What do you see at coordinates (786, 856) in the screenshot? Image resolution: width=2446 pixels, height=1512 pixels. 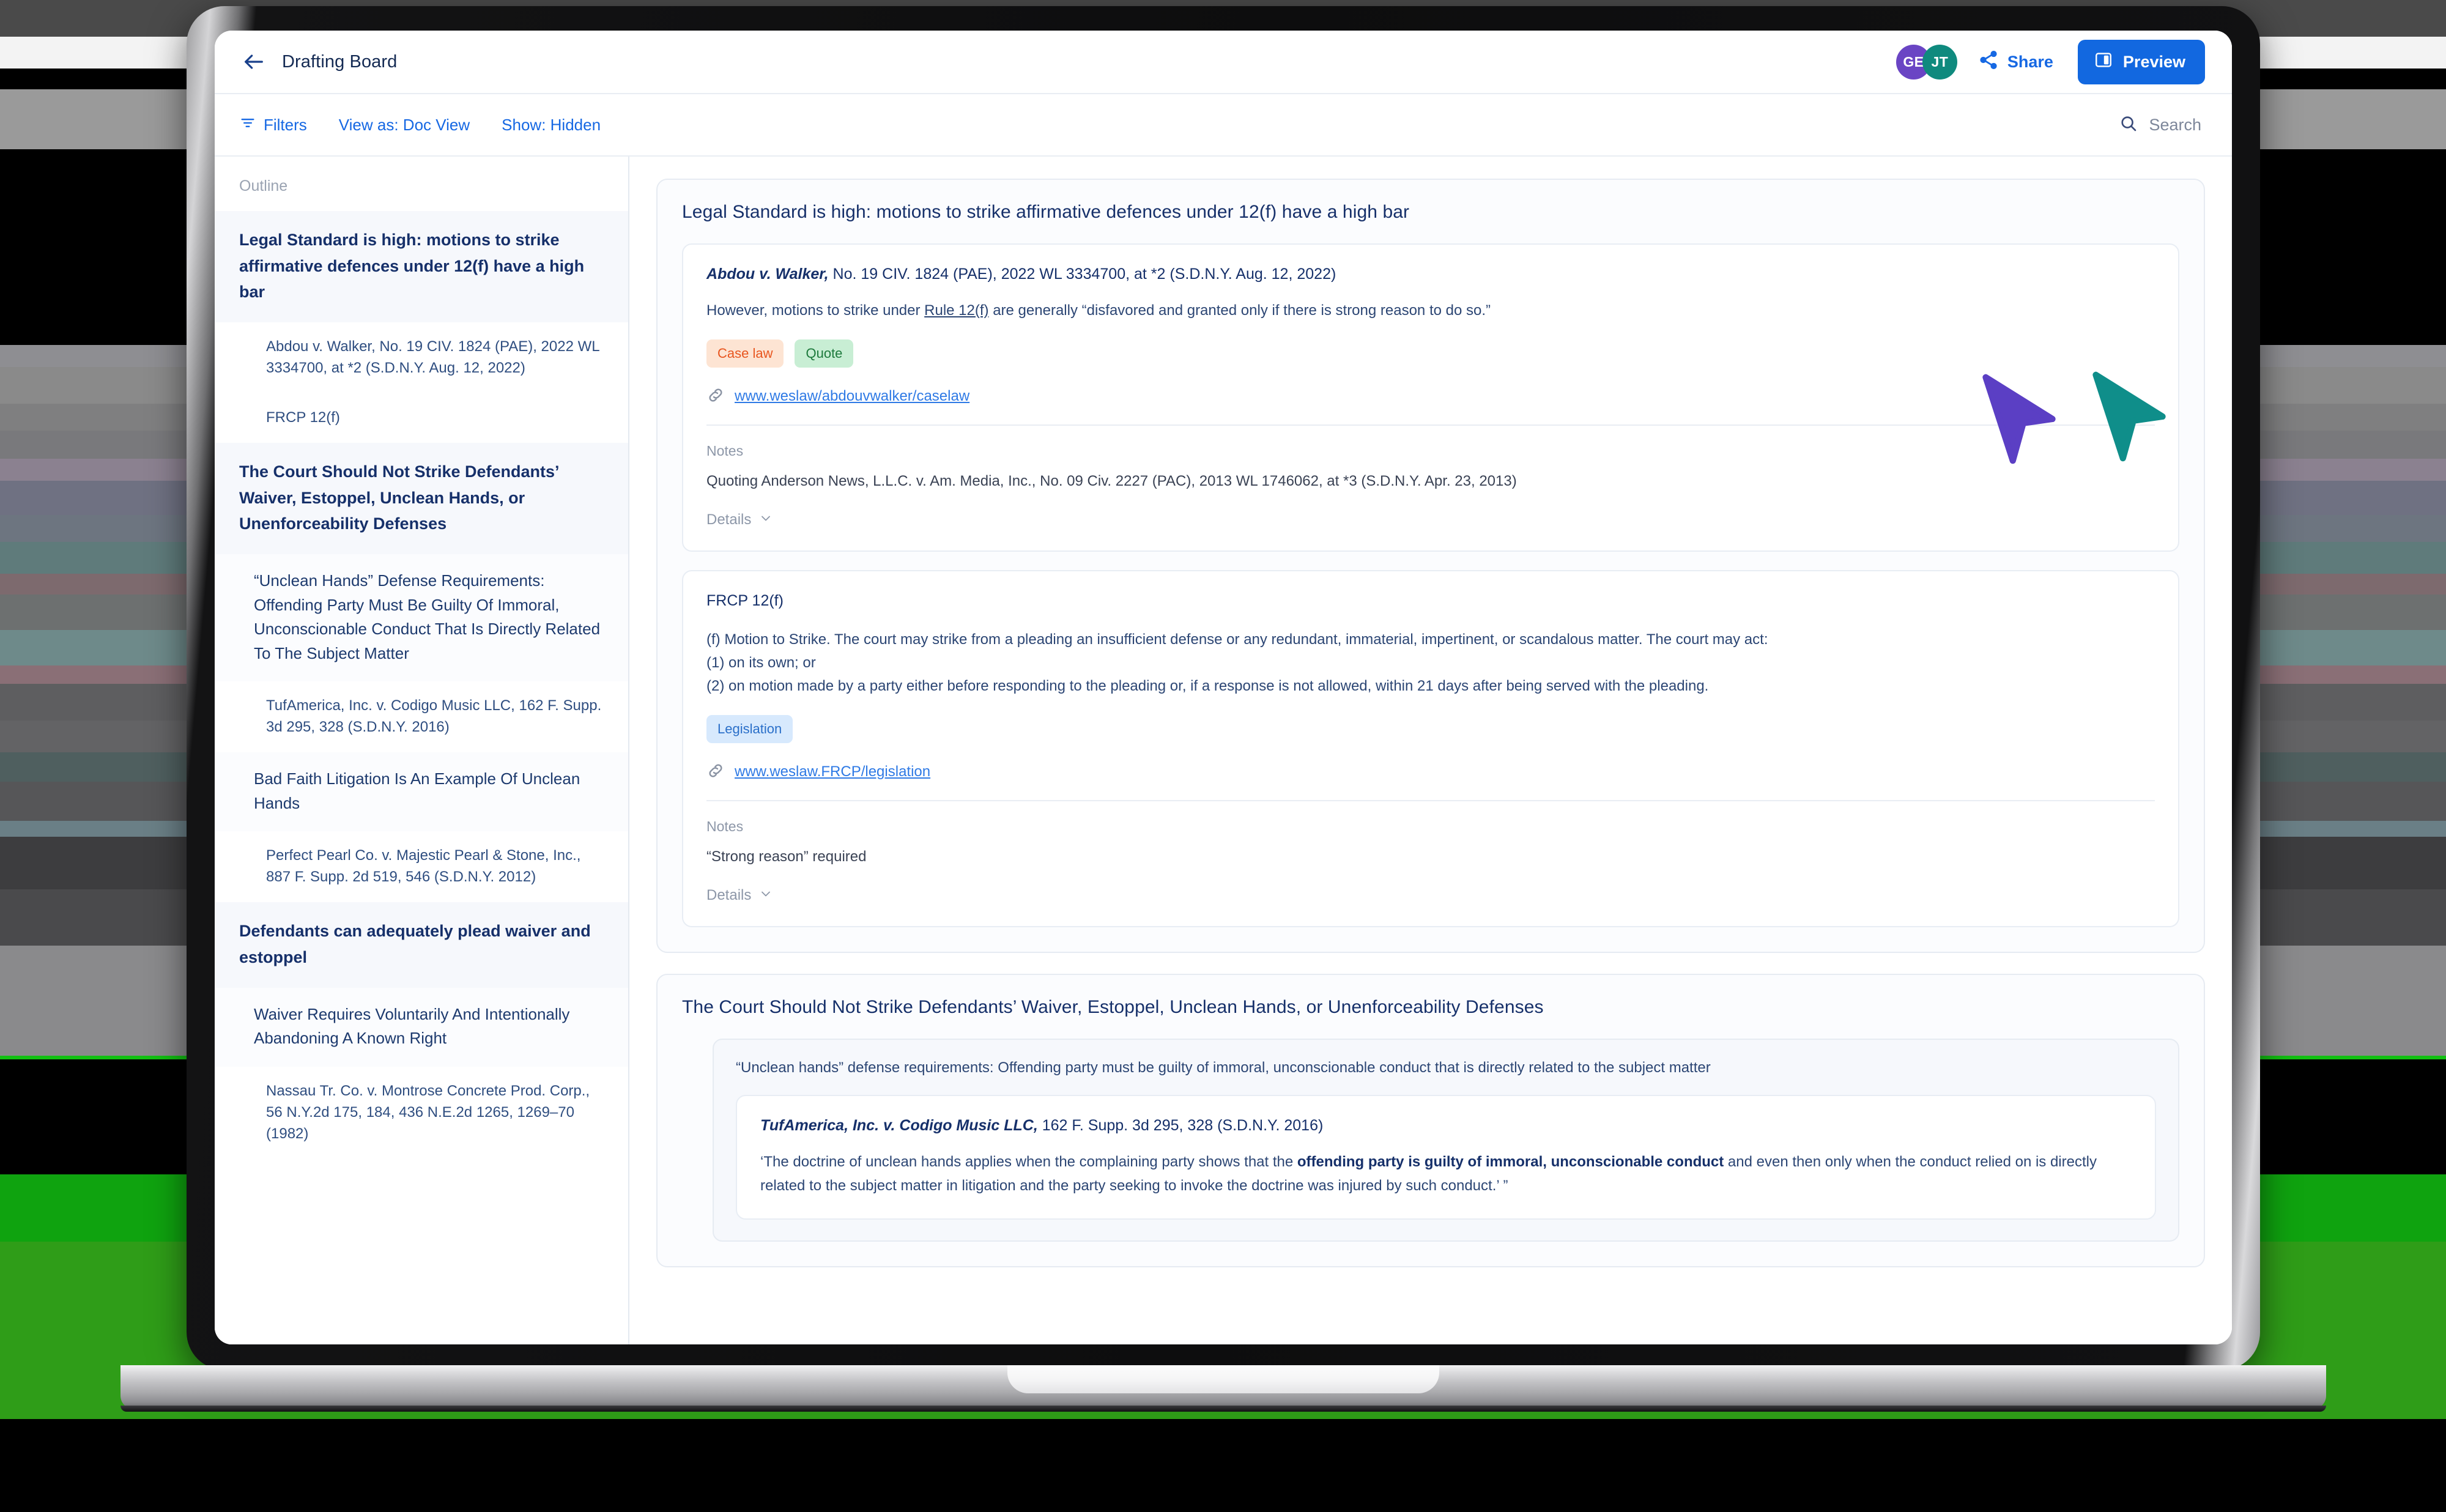 I see `notes-text: “Strong reason” required` at bounding box center [786, 856].